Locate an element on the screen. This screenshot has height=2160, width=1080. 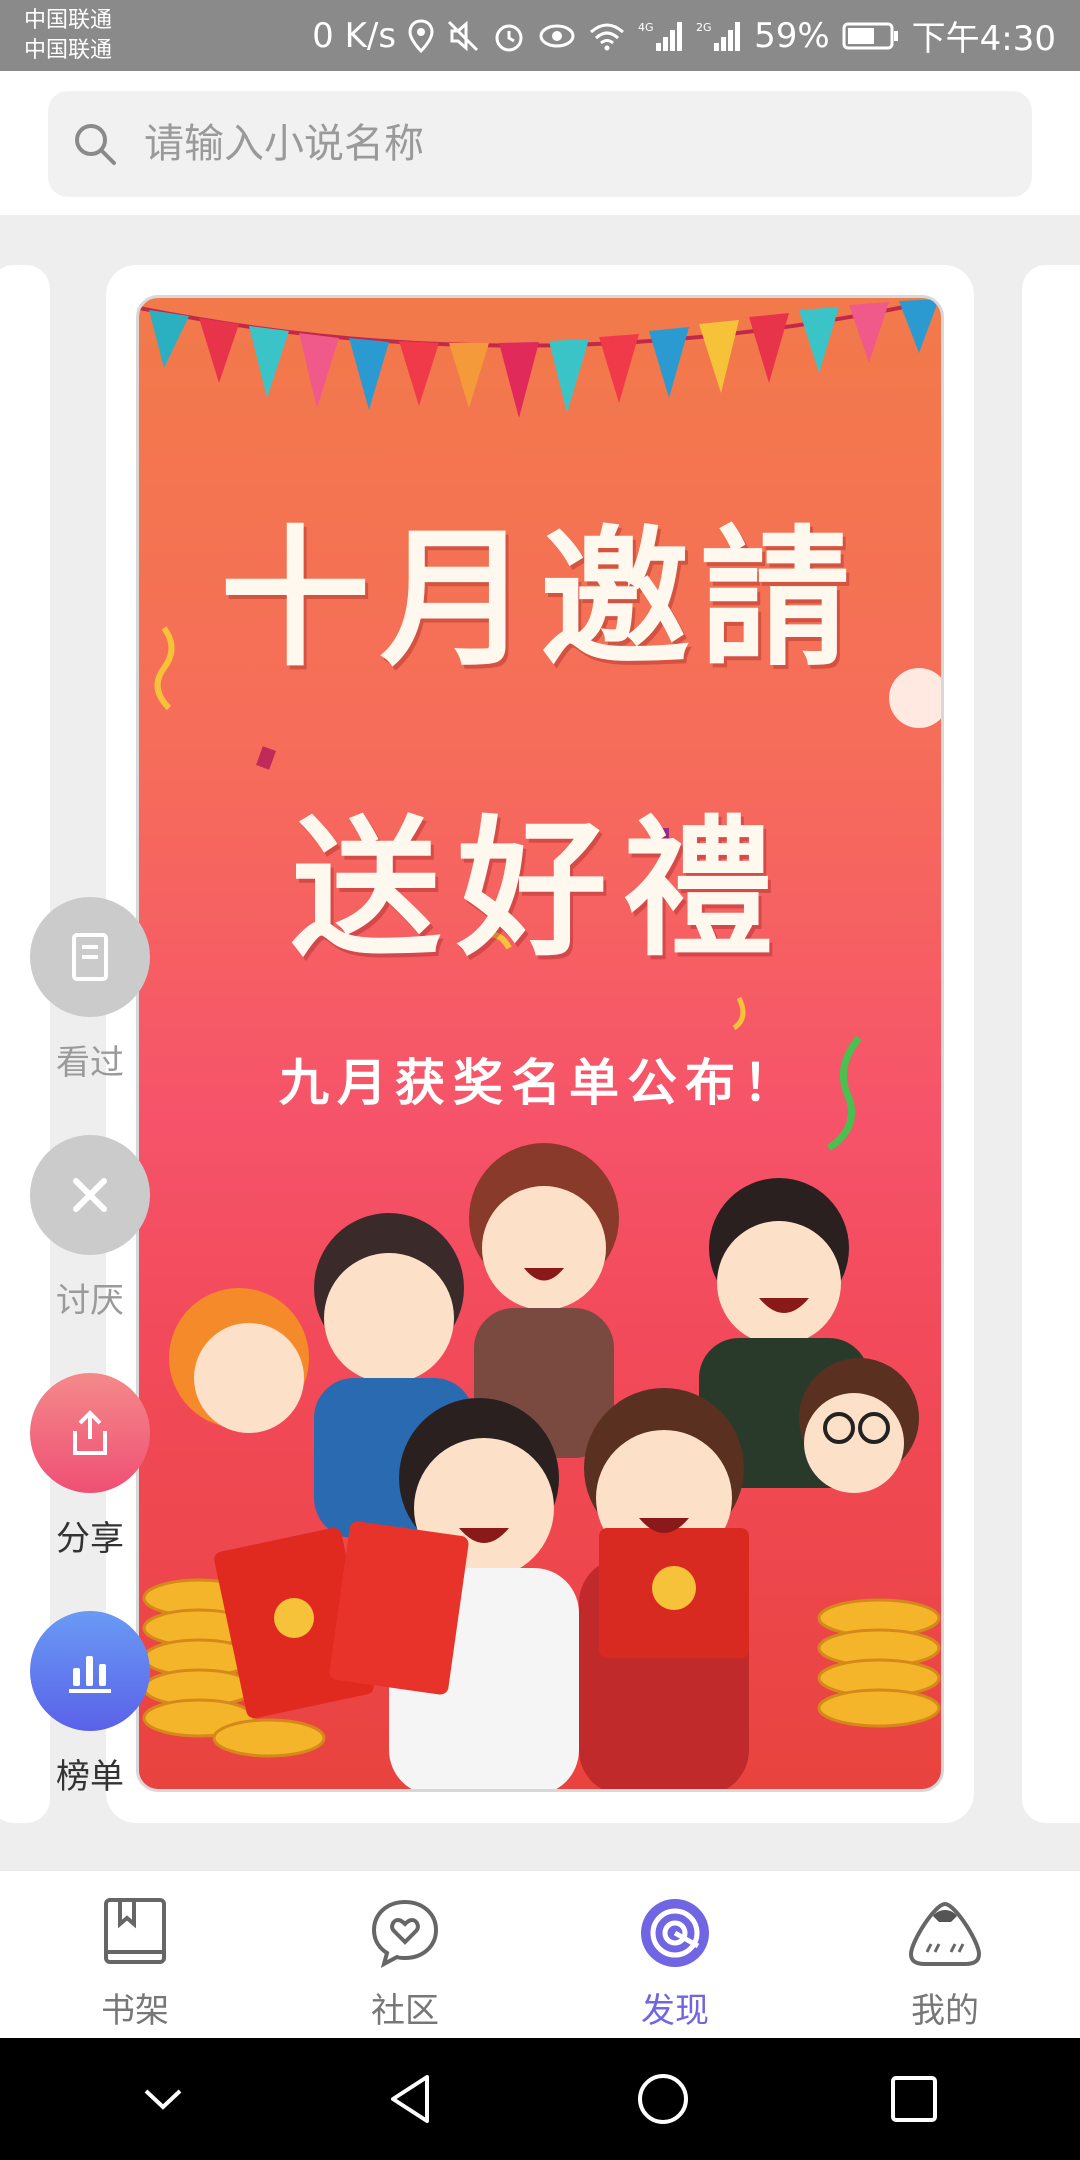
tab-bookshelf: 书架 is located at coordinates (135, 1954).